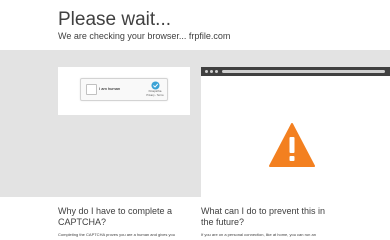 The height and width of the screenshot is (240, 390). What do you see at coordinates (155, 91) in the screenshot?
I see `captcha-brand: hCaptcha` at bounding box center [155, 91].